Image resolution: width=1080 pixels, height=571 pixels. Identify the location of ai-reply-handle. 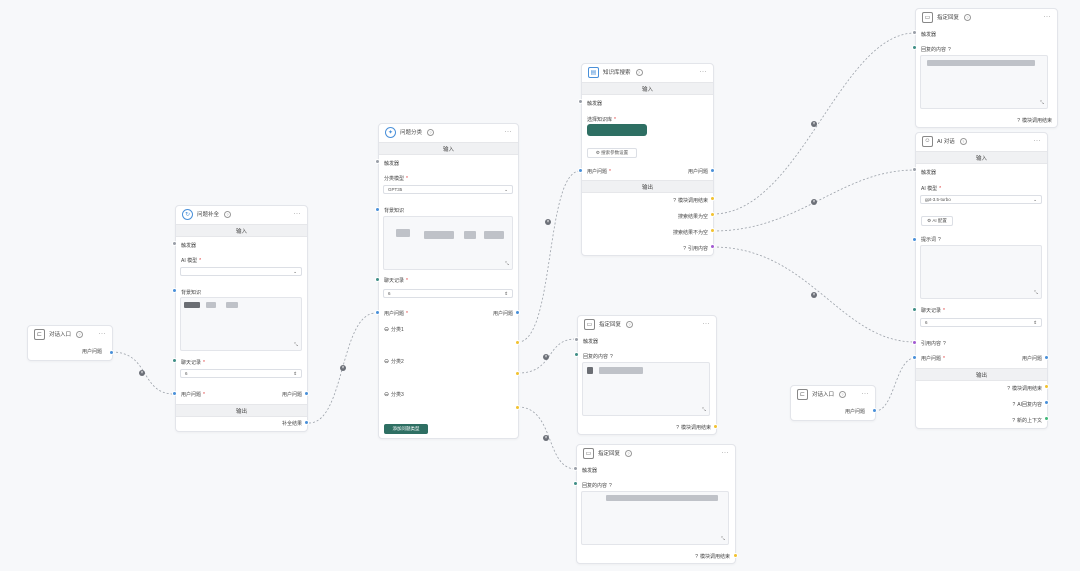
(1046, 402).